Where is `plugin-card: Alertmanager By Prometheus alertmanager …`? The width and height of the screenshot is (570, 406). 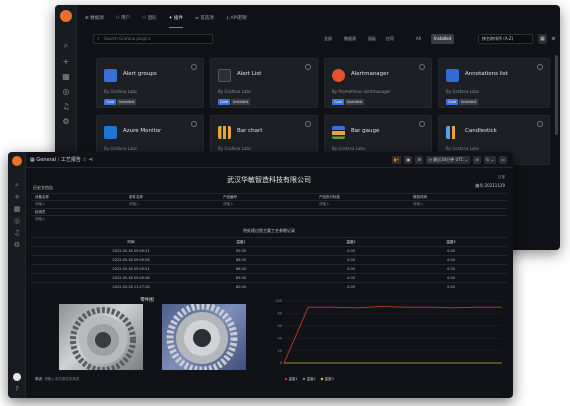 plugin-card: Alertmanager By Prometheus alertmanager … is located at coordinates (378, 83).